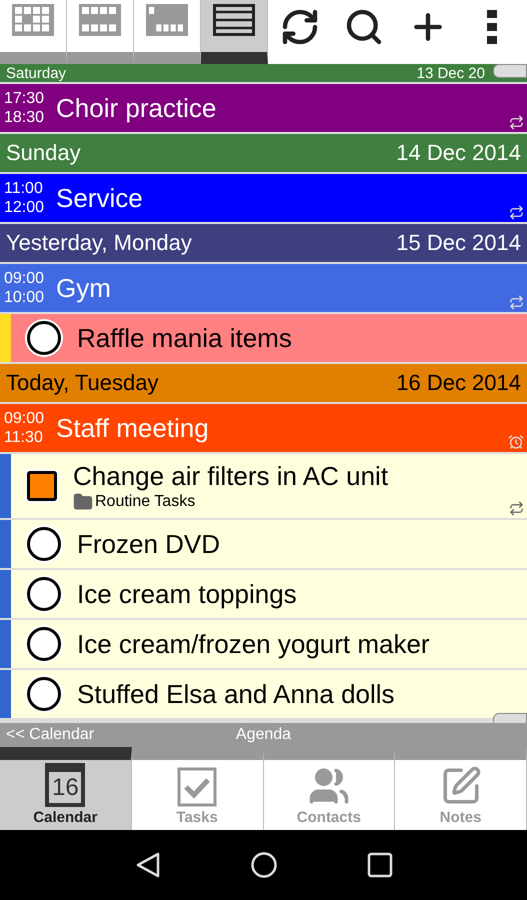 The width and height of the screenshot is (527, 900). I want to click on event-title: Service, so click(99, 198).